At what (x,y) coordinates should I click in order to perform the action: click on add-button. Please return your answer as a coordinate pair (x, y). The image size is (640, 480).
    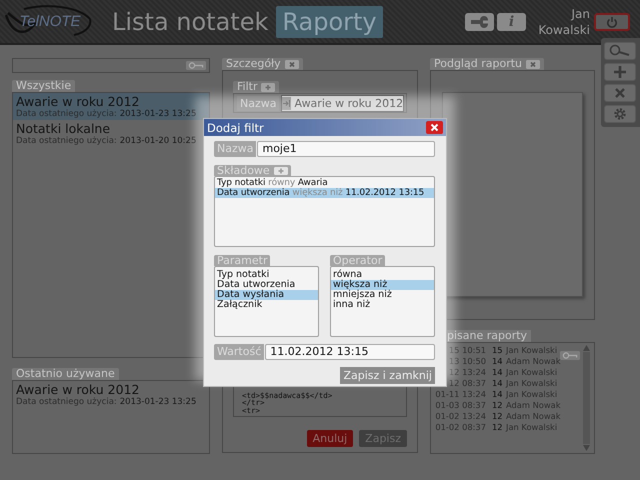
    Looking at the image, I should click on (620, 72).